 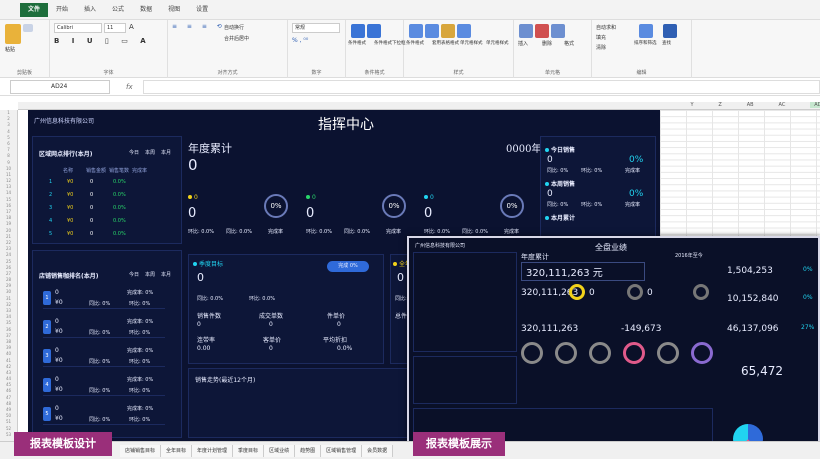 What do you see at coordinates (497, 43) in the screenshot?
I see `style-item-4: 单元格样式` at bounding box center [497, 43].